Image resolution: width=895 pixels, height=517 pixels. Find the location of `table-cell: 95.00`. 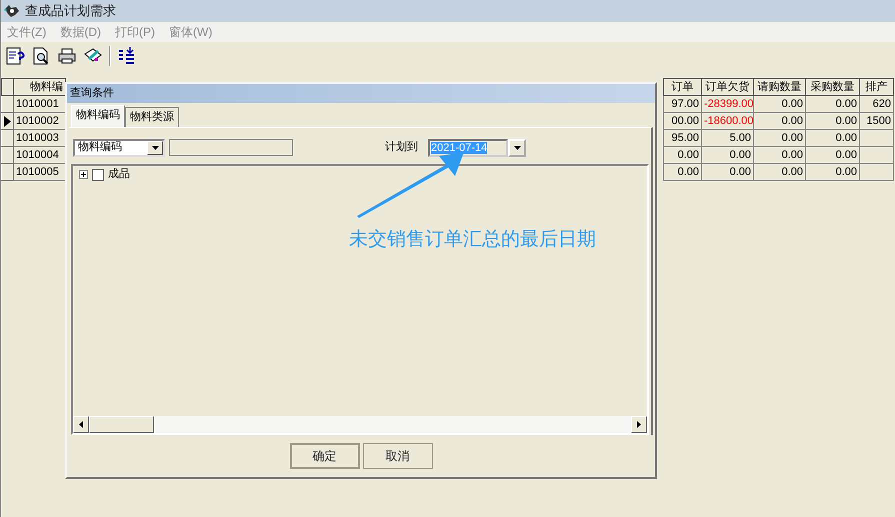

table-cell: 95.00 is located at coordinates (683, 138).